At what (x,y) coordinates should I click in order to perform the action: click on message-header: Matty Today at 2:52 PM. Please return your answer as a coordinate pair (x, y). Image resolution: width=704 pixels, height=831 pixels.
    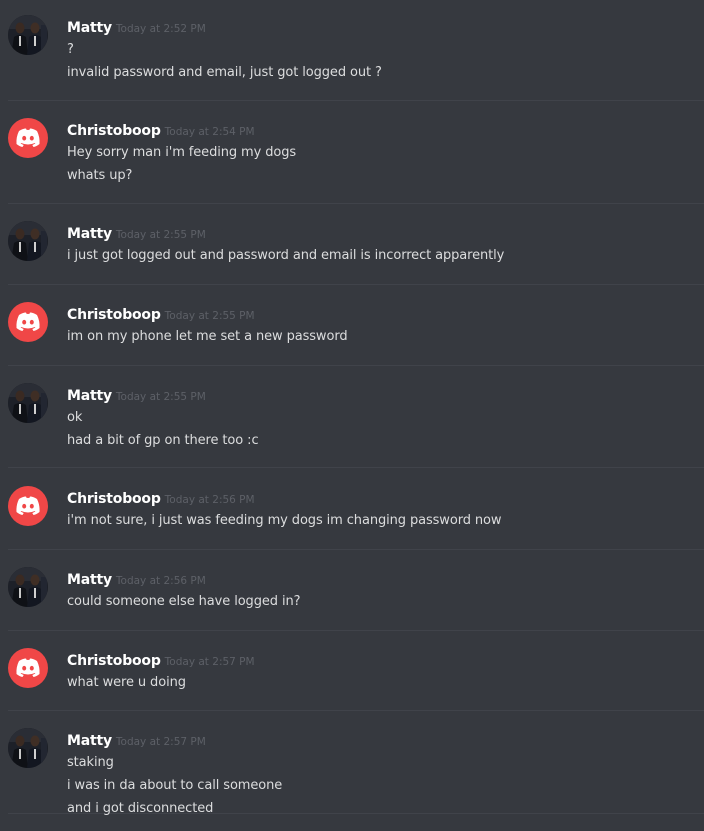
    Looking at the image, I should click on (136, 27).